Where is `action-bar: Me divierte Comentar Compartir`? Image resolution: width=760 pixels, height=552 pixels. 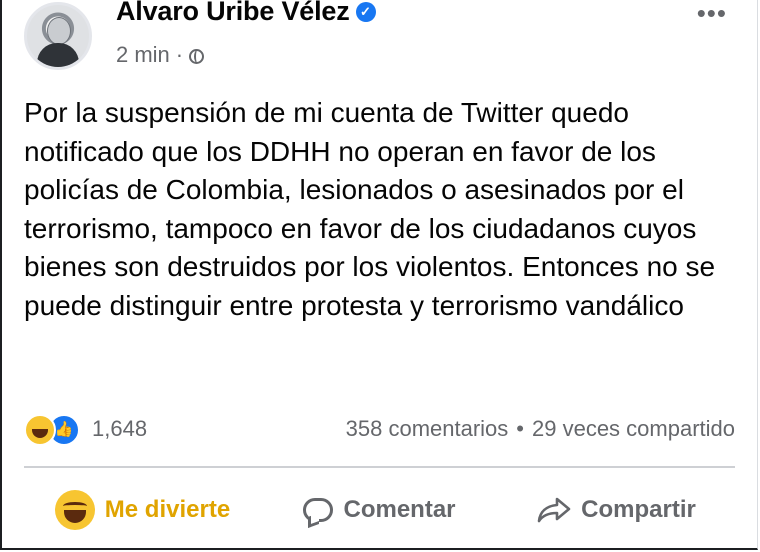
action-bar: Me divierte Comentar Compartir is located at coordinates (379, 510).